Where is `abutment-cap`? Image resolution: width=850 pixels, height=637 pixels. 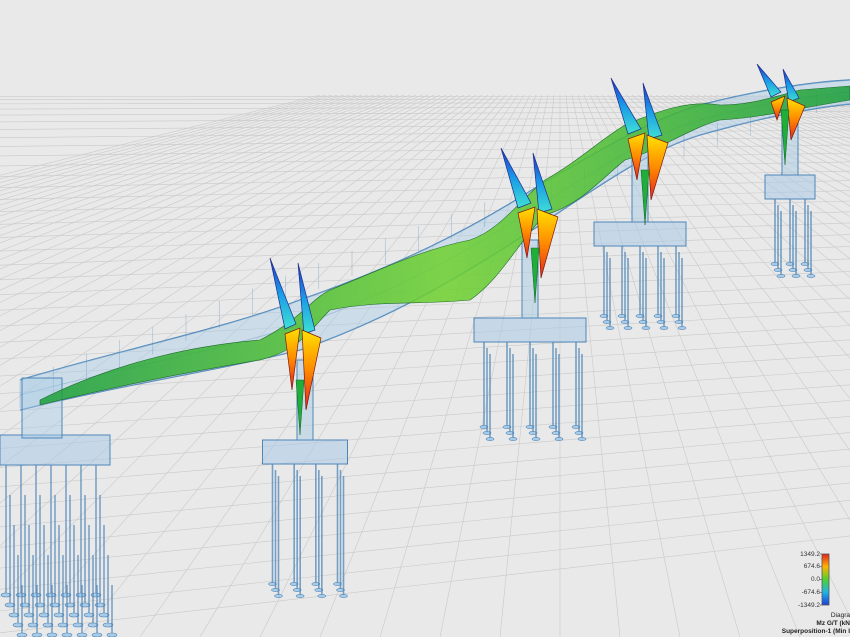 abutment-cap is located at coordinates (55, 450).